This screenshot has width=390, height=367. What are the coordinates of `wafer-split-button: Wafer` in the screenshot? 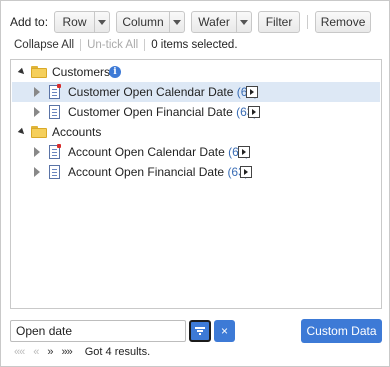 It's located at (222, 22).